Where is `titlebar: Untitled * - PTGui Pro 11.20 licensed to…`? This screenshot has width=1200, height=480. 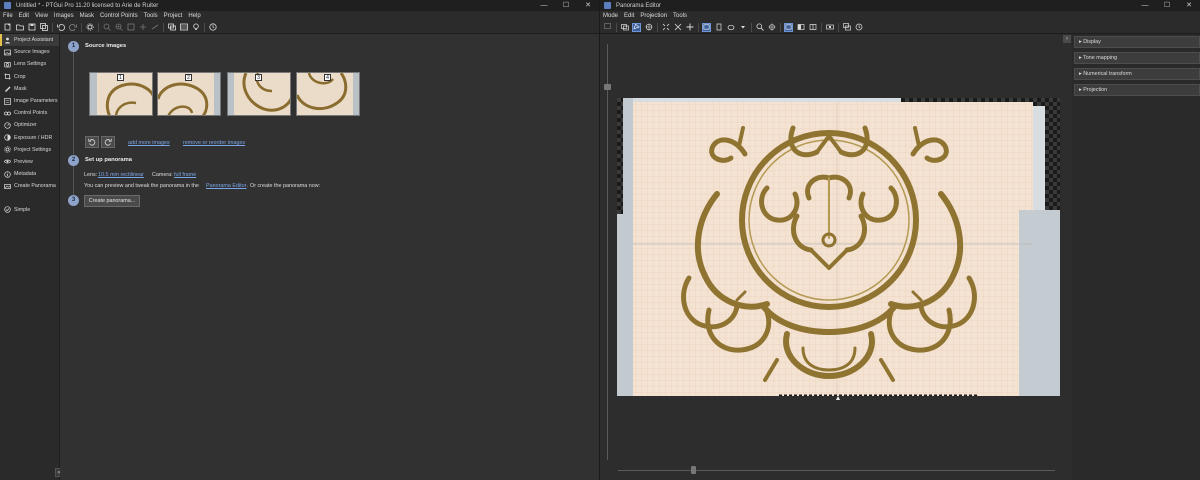
titlebar: Untitled * - PTGui Pro 11.20 licensed to… is located at coordinates (299, 5).